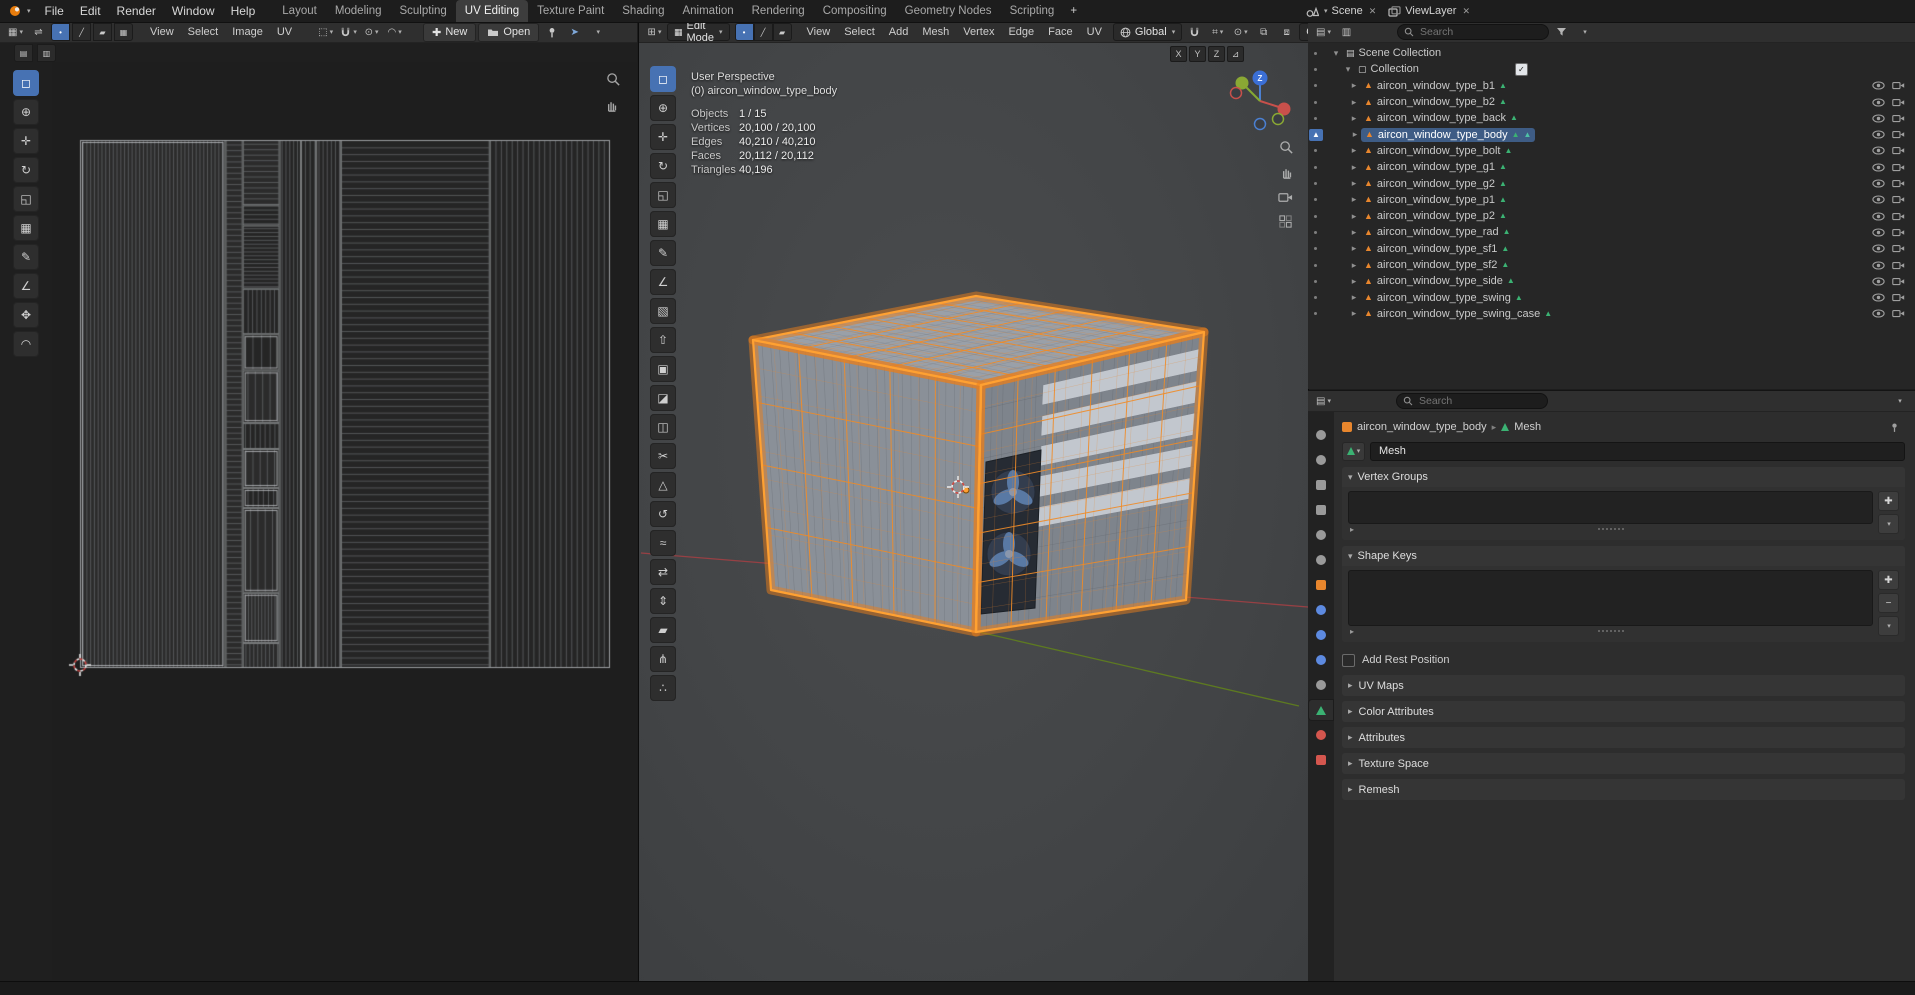 This screenshot has height=995, width=1915. I want to click on vertex-group-specials-button: ▾, so click(1888, 524).